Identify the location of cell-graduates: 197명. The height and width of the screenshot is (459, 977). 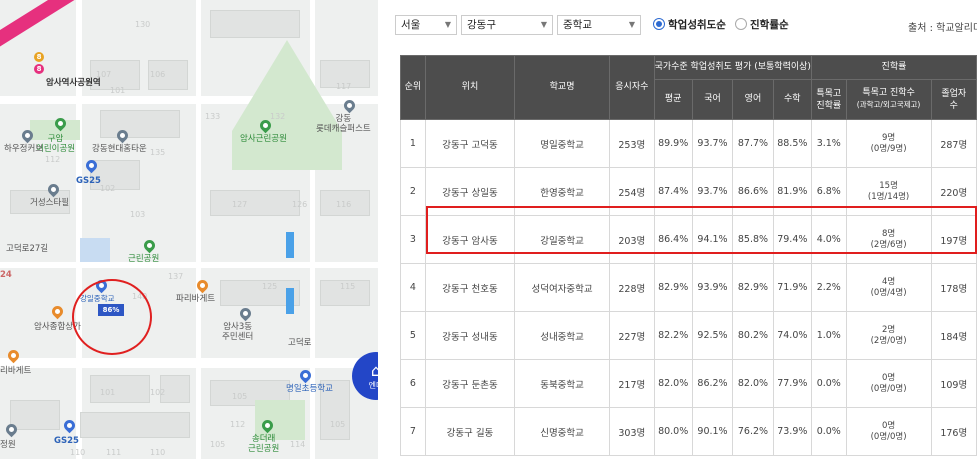
(953, 239).